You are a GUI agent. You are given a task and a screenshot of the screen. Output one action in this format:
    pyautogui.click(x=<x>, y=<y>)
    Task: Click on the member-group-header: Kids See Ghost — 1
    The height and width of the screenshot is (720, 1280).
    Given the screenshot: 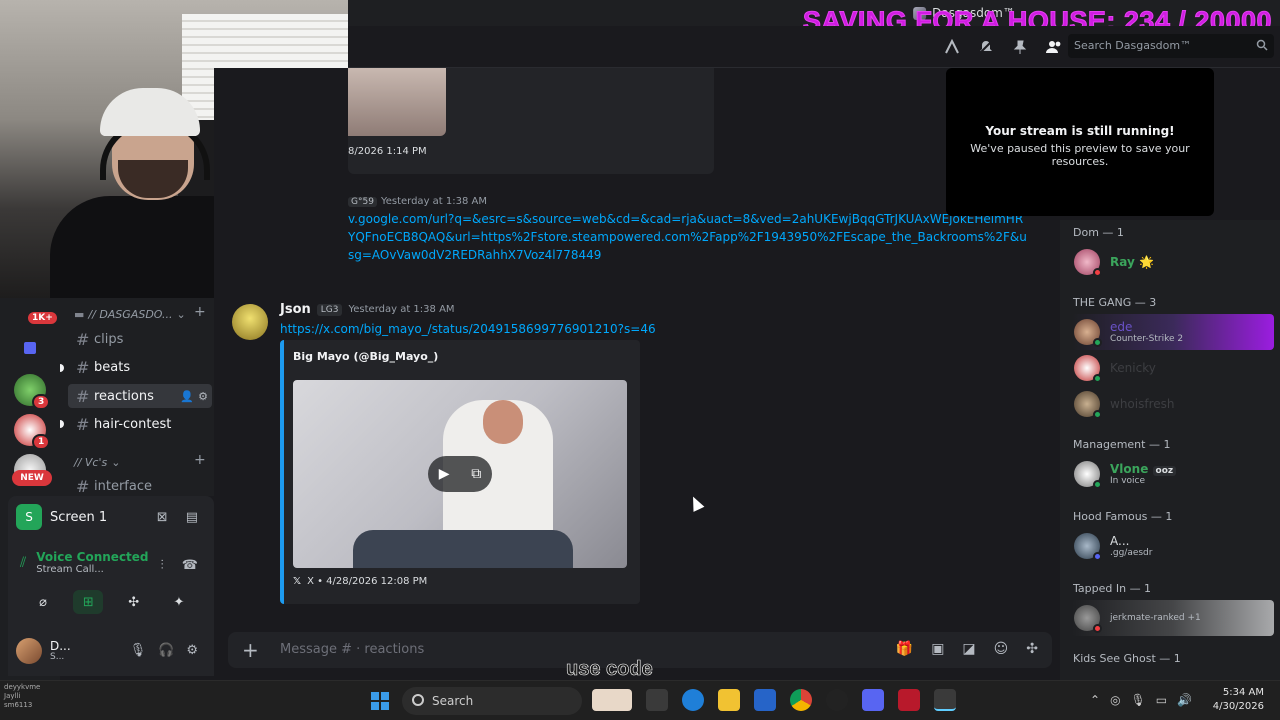 What is the action you would take?
    pyautogui.click(x=1127, y=658)
    